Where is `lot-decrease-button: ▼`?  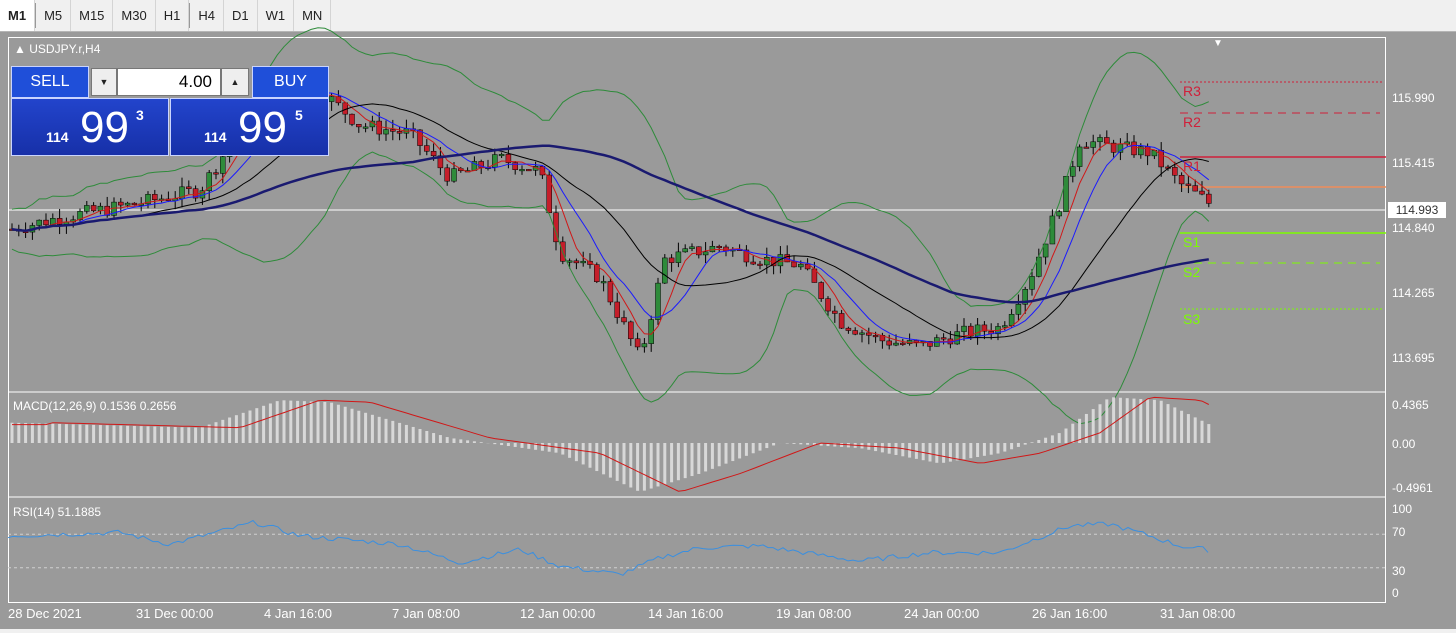 lot-decrease-button: ▼ is located at coordinates (104, 82).